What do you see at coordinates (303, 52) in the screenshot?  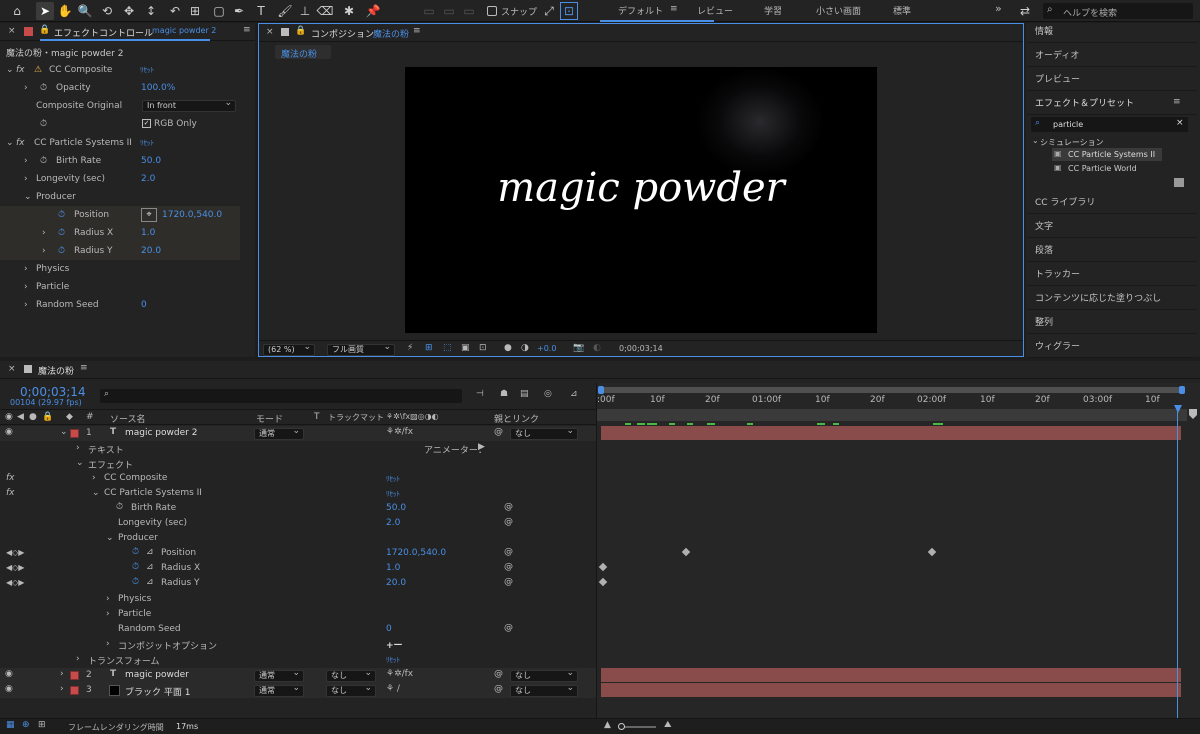 I see `comp-subtab: 魔法の粉` at bounding box center [303, 52].